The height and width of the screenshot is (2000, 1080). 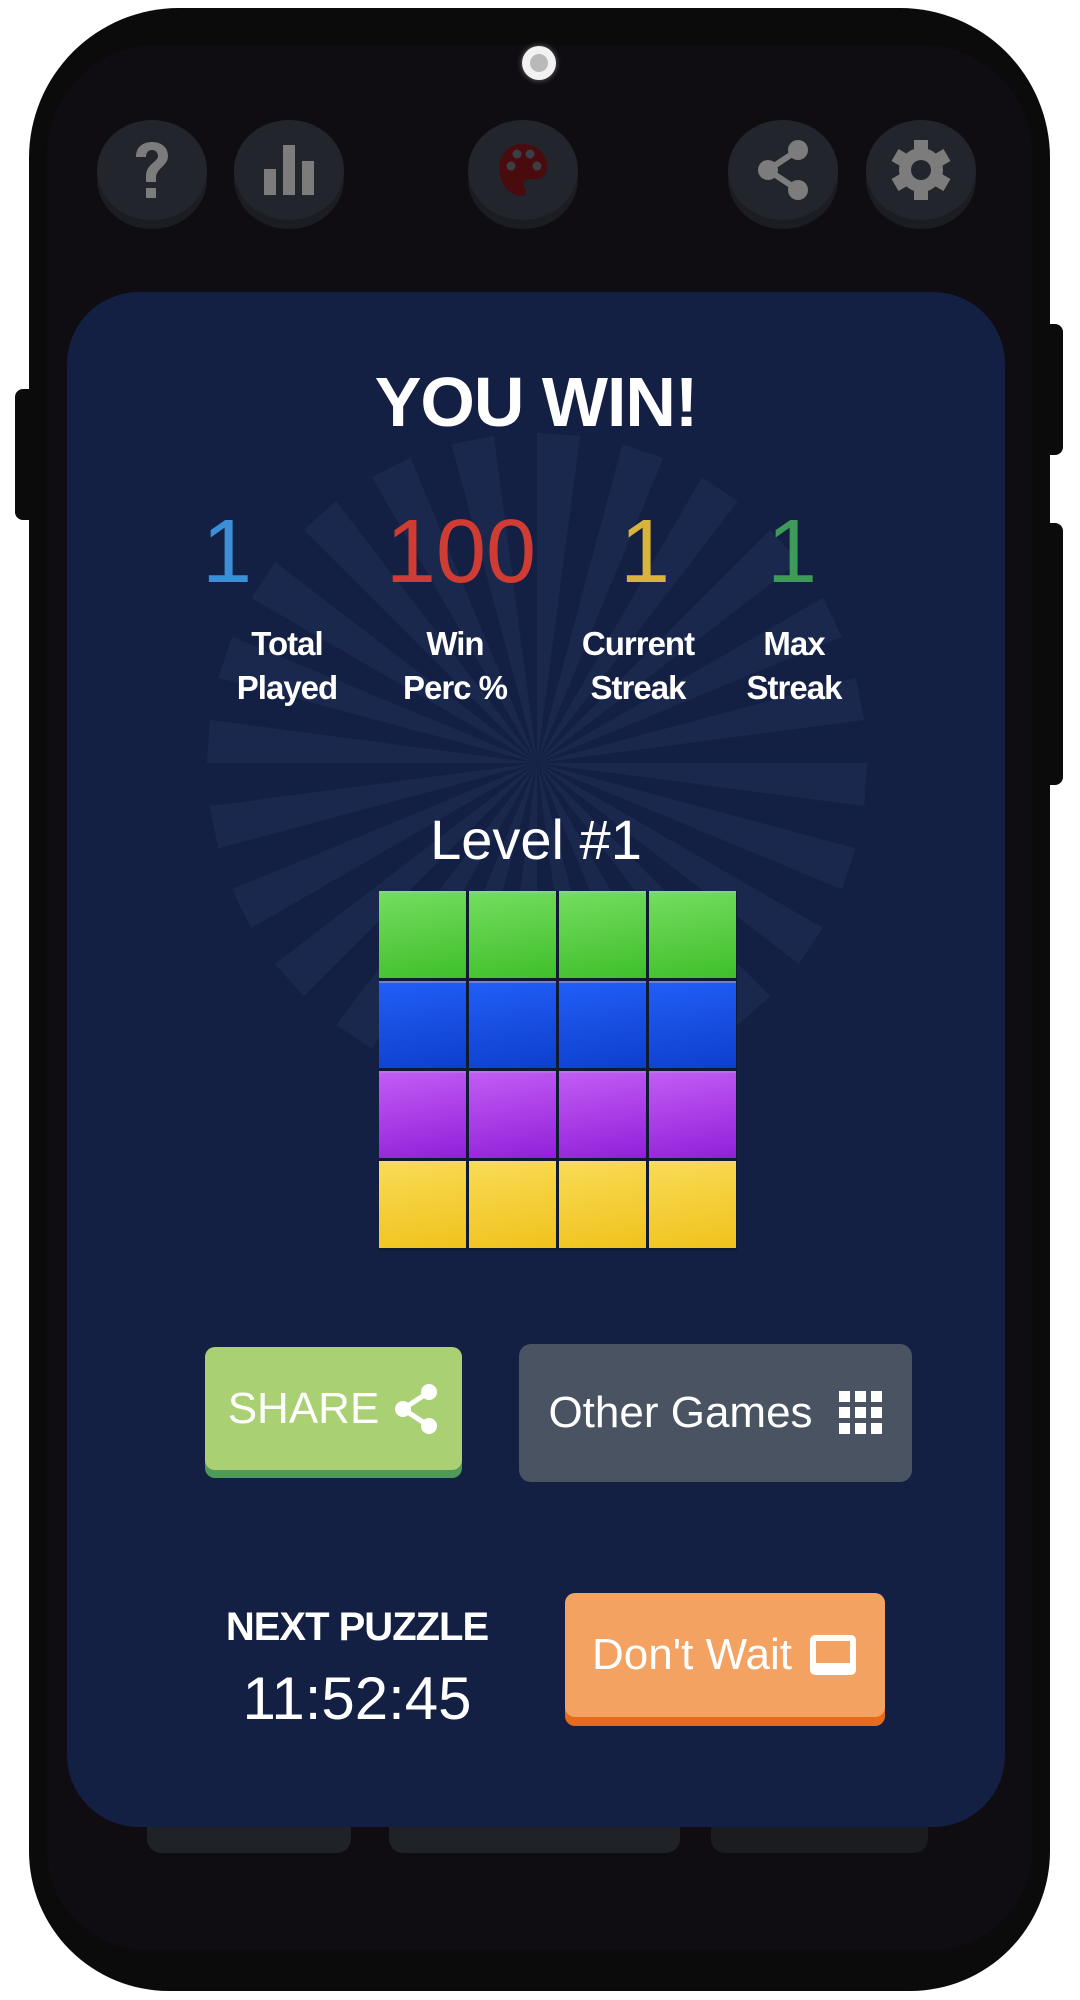 I want to click on stat-win-percent-value: 100, so click(x=461, y=552).